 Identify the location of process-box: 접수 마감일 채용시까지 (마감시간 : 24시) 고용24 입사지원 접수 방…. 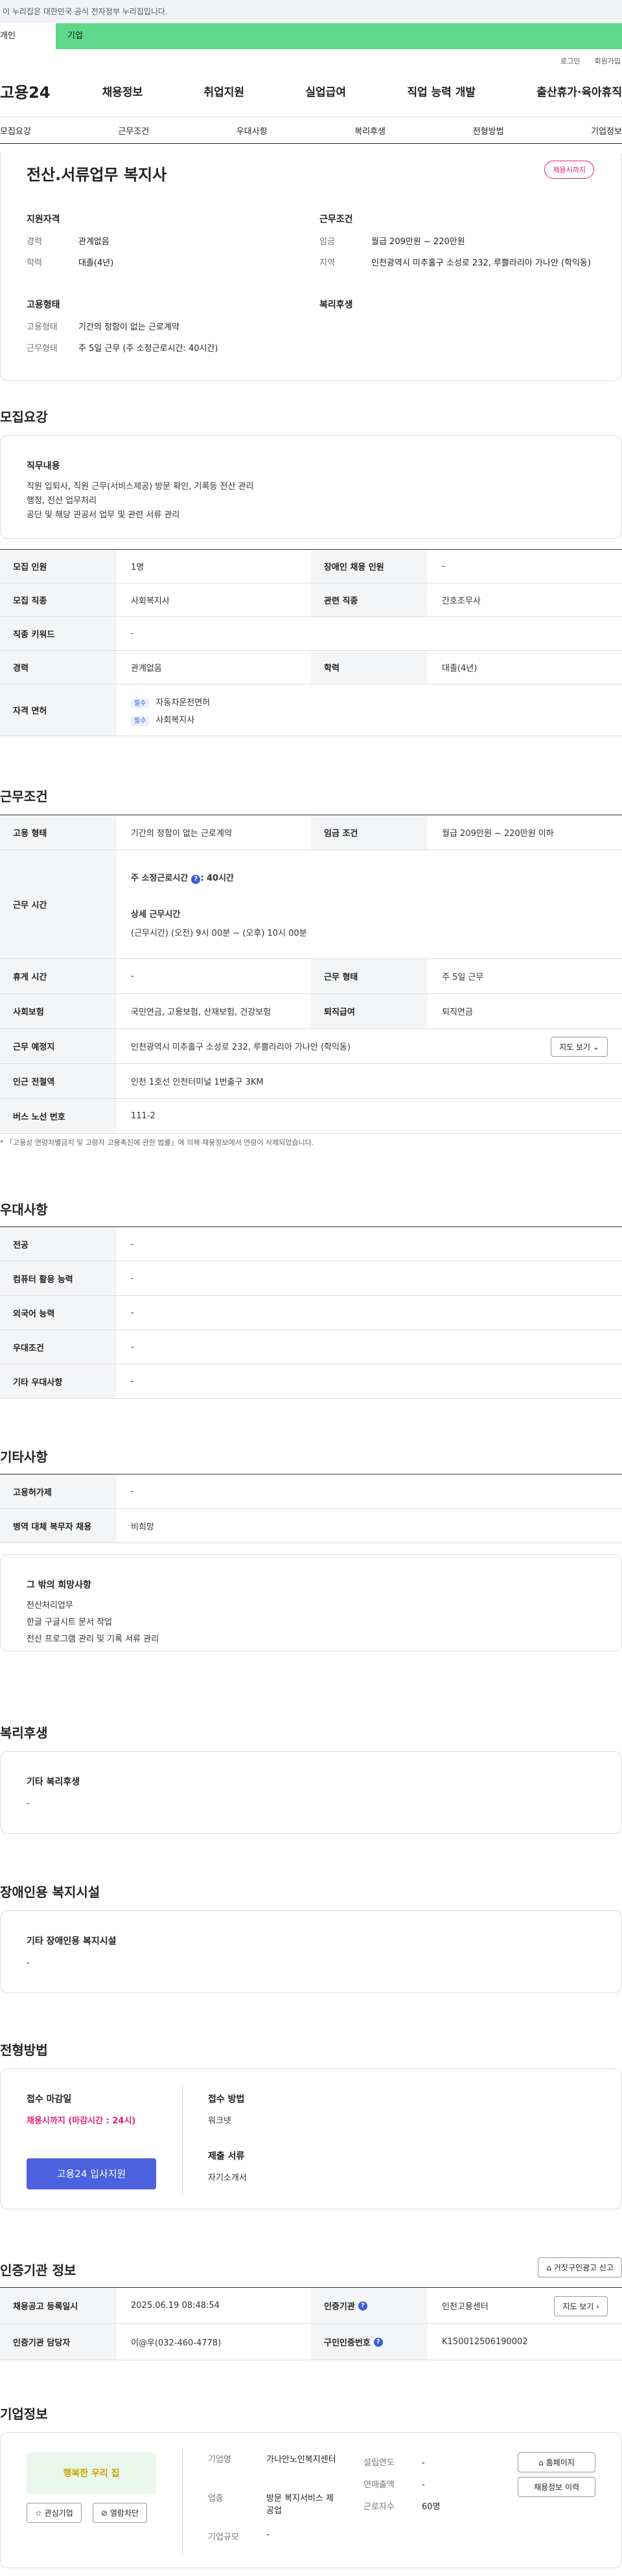
(311, 2138).